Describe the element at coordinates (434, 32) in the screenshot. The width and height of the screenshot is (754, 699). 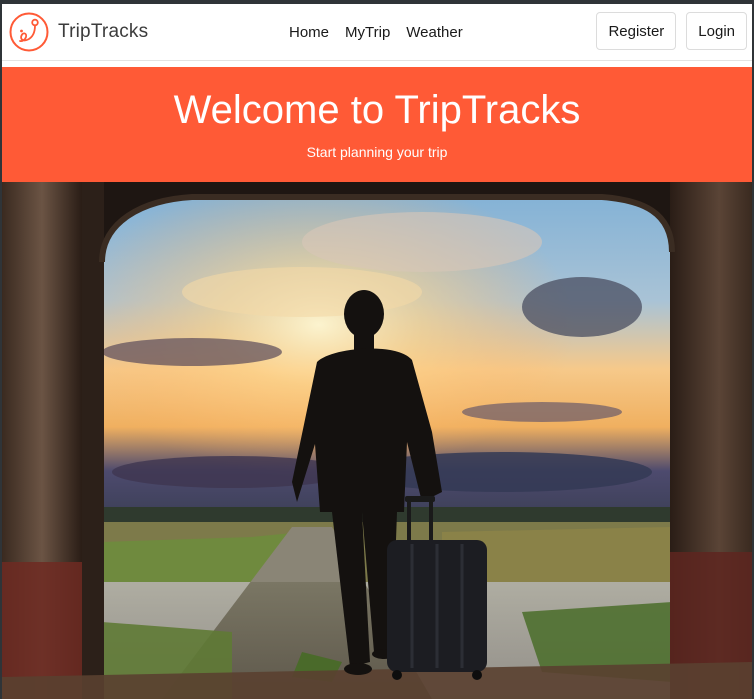
I see `nav-link-weather: Weather` at that location.